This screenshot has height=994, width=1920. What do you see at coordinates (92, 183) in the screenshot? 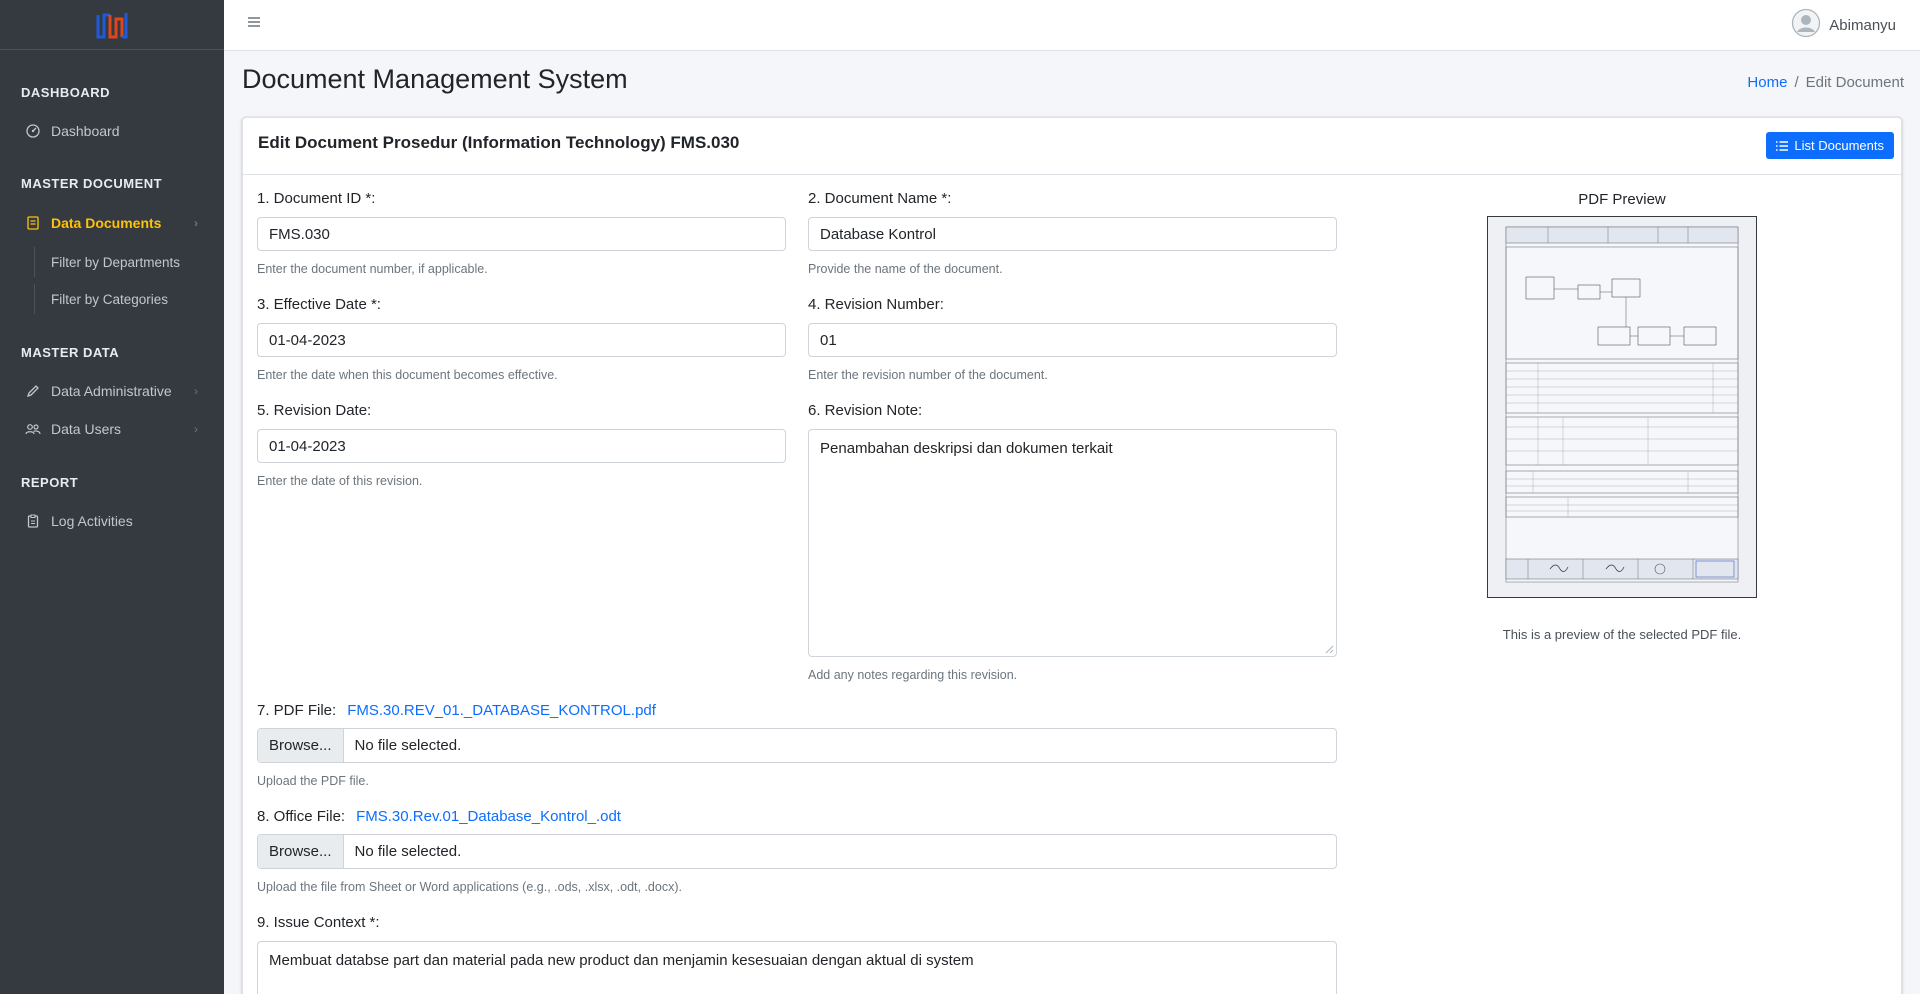
I see `section-master-document: MASTER DOCUMENT` at bounding box center [92, 183].